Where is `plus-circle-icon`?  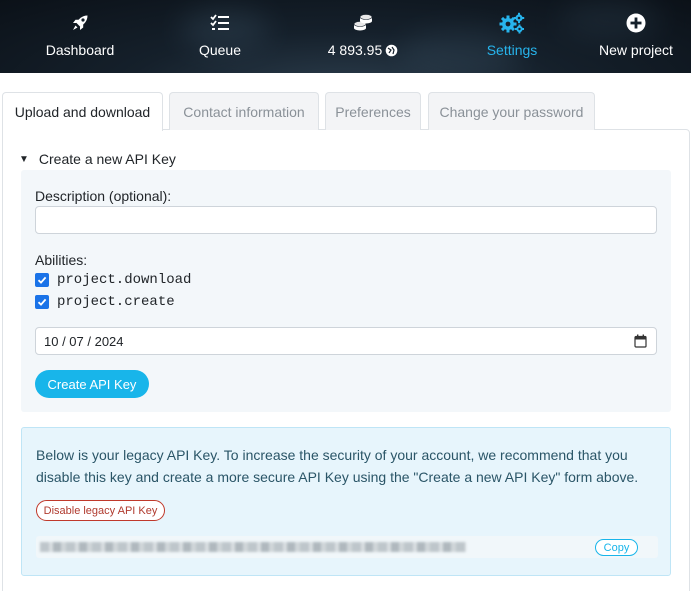 plus-circle-icon is located at coordinates (636, 23).